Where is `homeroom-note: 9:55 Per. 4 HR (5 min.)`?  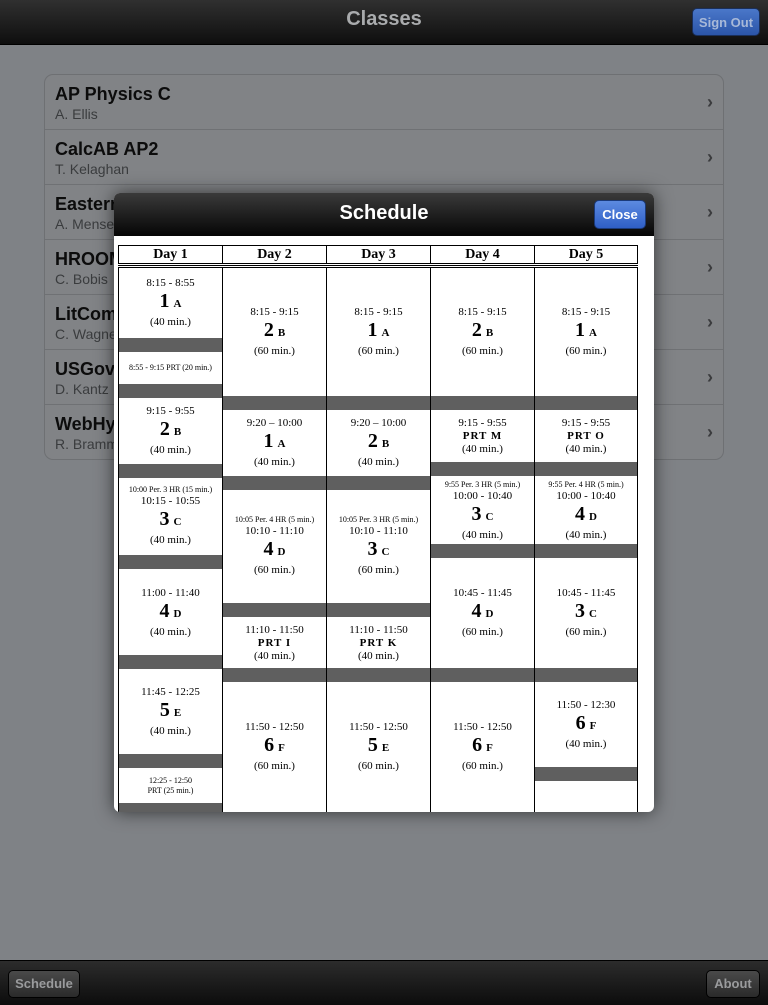 homeroom-note: 9:55 Per. 4 HR (5 min.) is located at coordinates (586, 484).